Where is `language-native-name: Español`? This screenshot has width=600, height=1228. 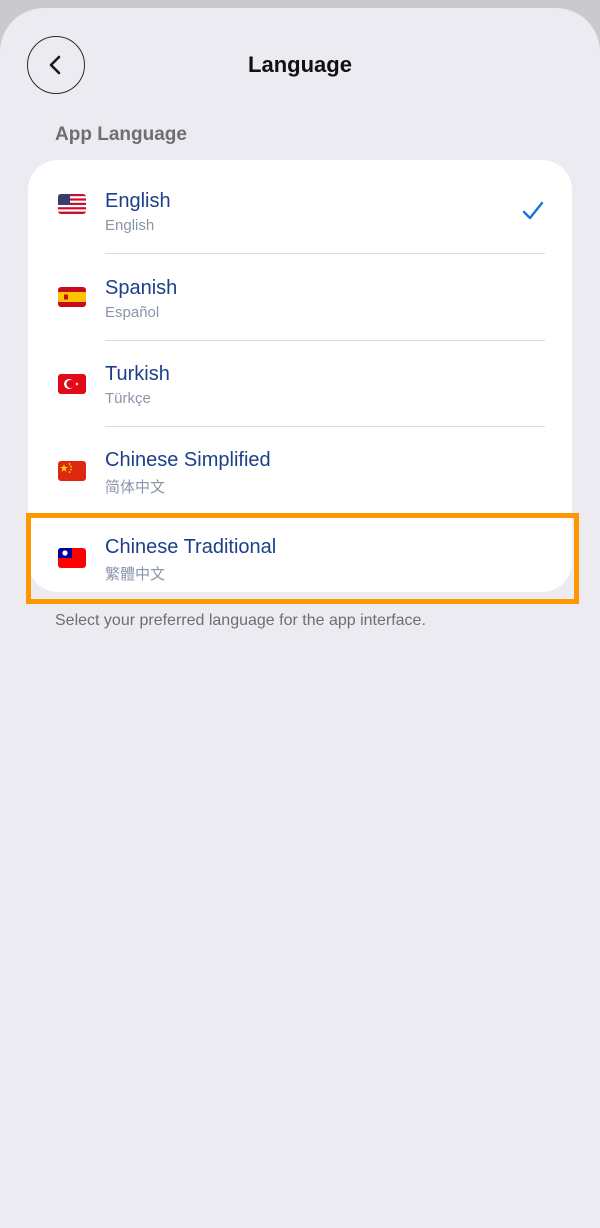 language-native-name: Español is located at coordinates (132, 312).